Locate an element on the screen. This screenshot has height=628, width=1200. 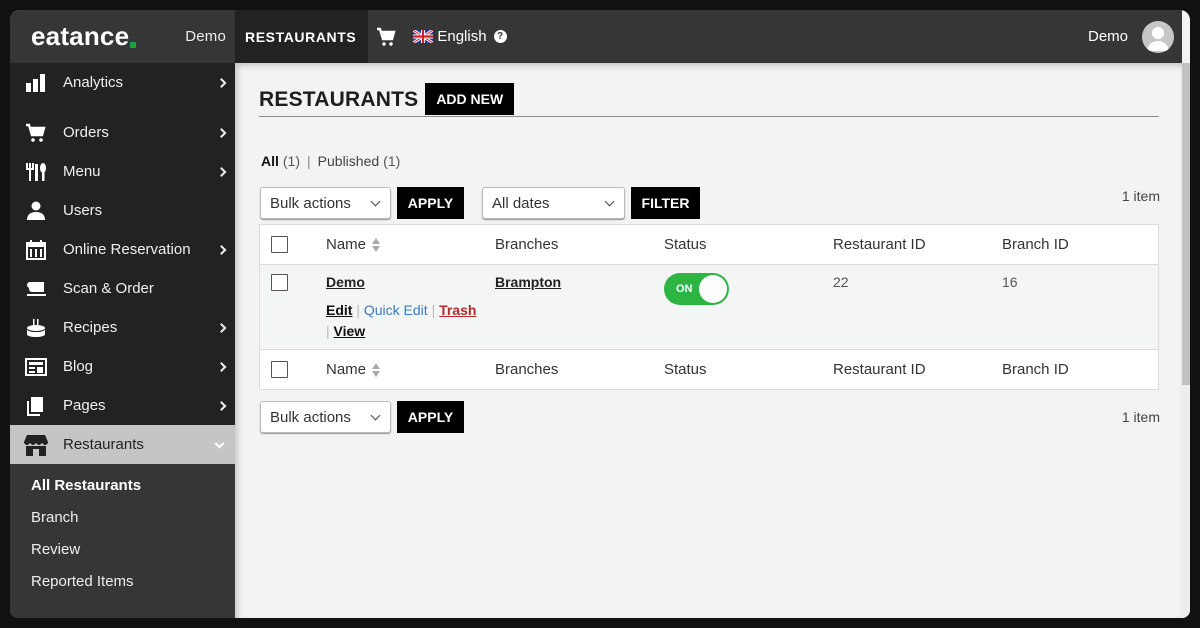
column-label: Name is located at coordinates (346, 244).